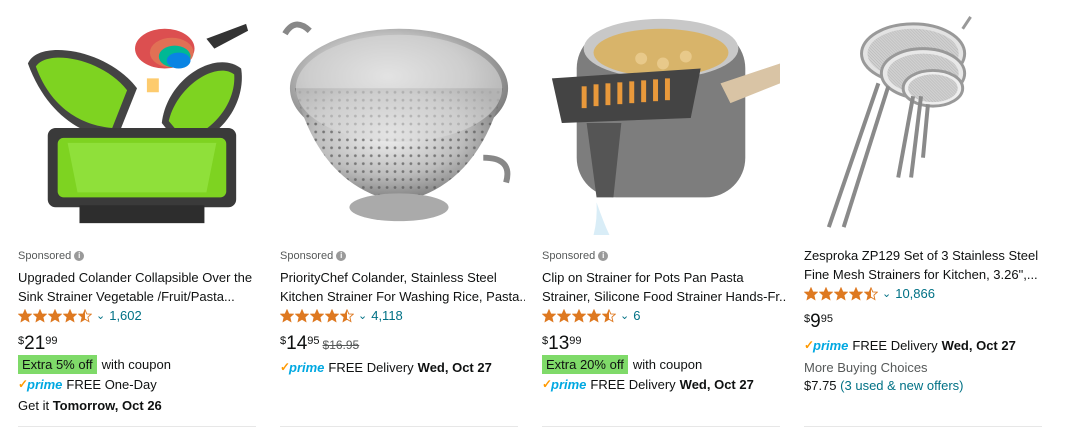 This screenshot has width=1080, height=430. I want to click on get-it-date: Tomorrow, Oct 26, so click(107, 405).